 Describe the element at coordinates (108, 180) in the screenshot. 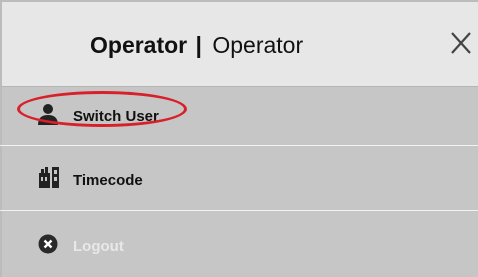

I see `menu-item-label: Timecode` at that location.